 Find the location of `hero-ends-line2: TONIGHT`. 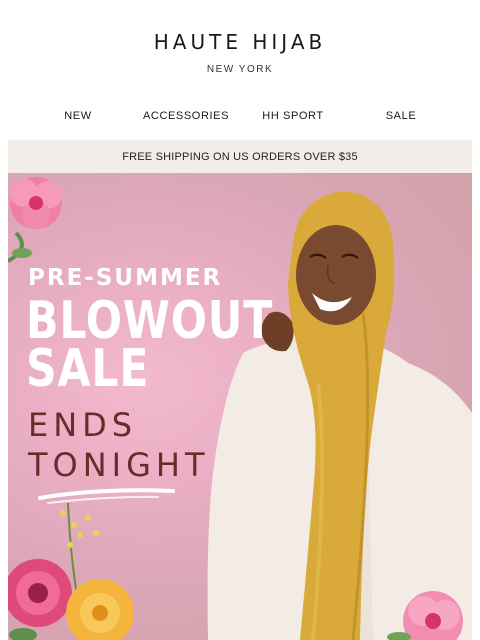

hero-ends-line2: TONIGHT is located at coordinates (119, 465).